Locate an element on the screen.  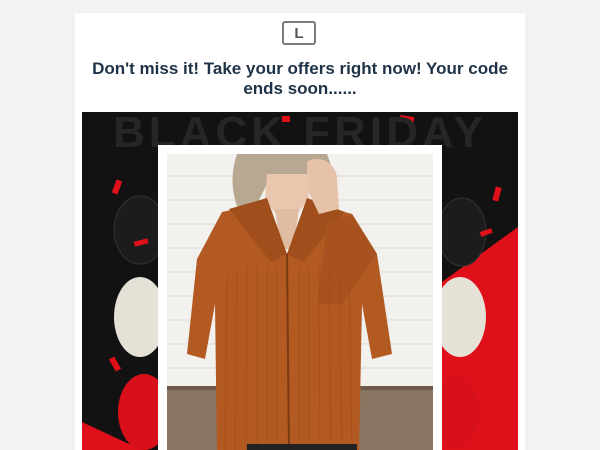
brand-logo: L is located at coordinates (299, 33).